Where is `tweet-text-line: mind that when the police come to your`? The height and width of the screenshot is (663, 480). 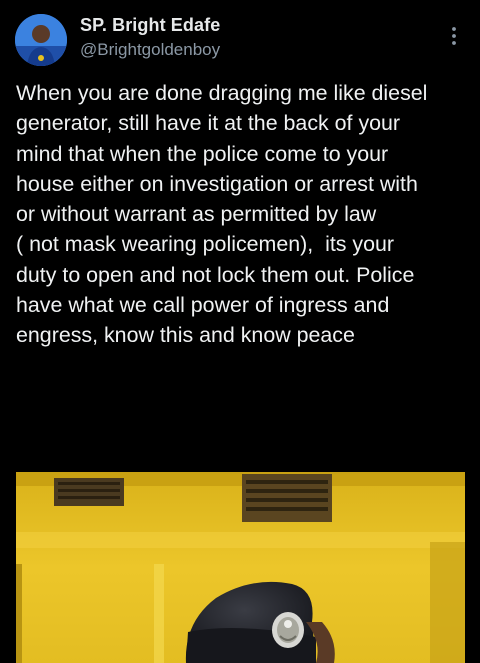 tweet-text-line: mind that when the police come to your is located at coordinates (202, 153).